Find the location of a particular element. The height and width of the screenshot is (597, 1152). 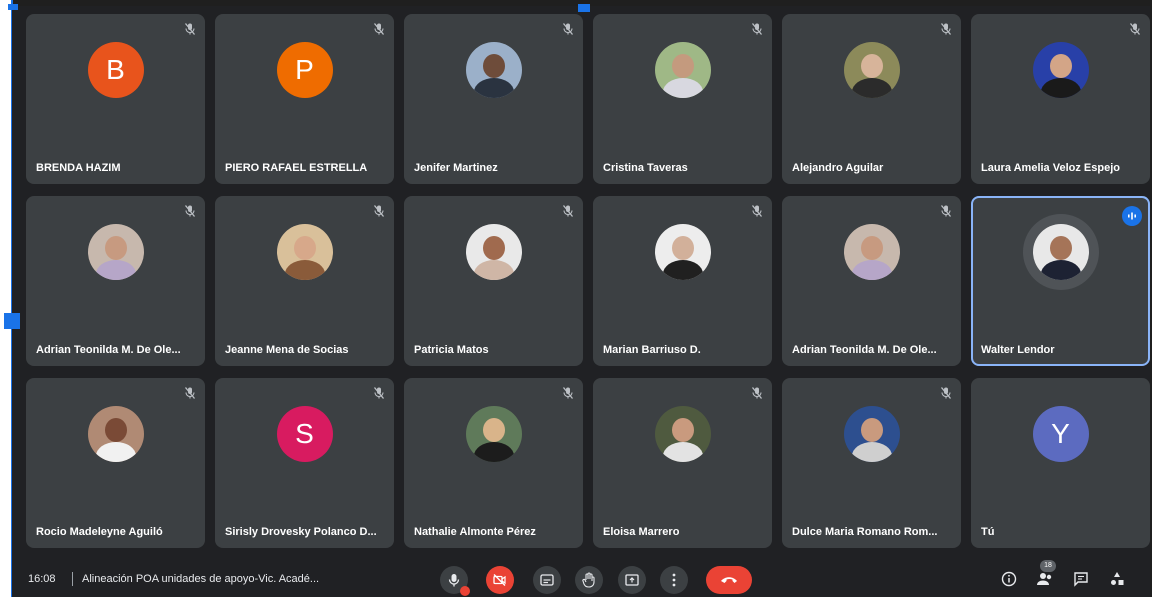

meeting-details-button is located at coordinates (1009, 579).